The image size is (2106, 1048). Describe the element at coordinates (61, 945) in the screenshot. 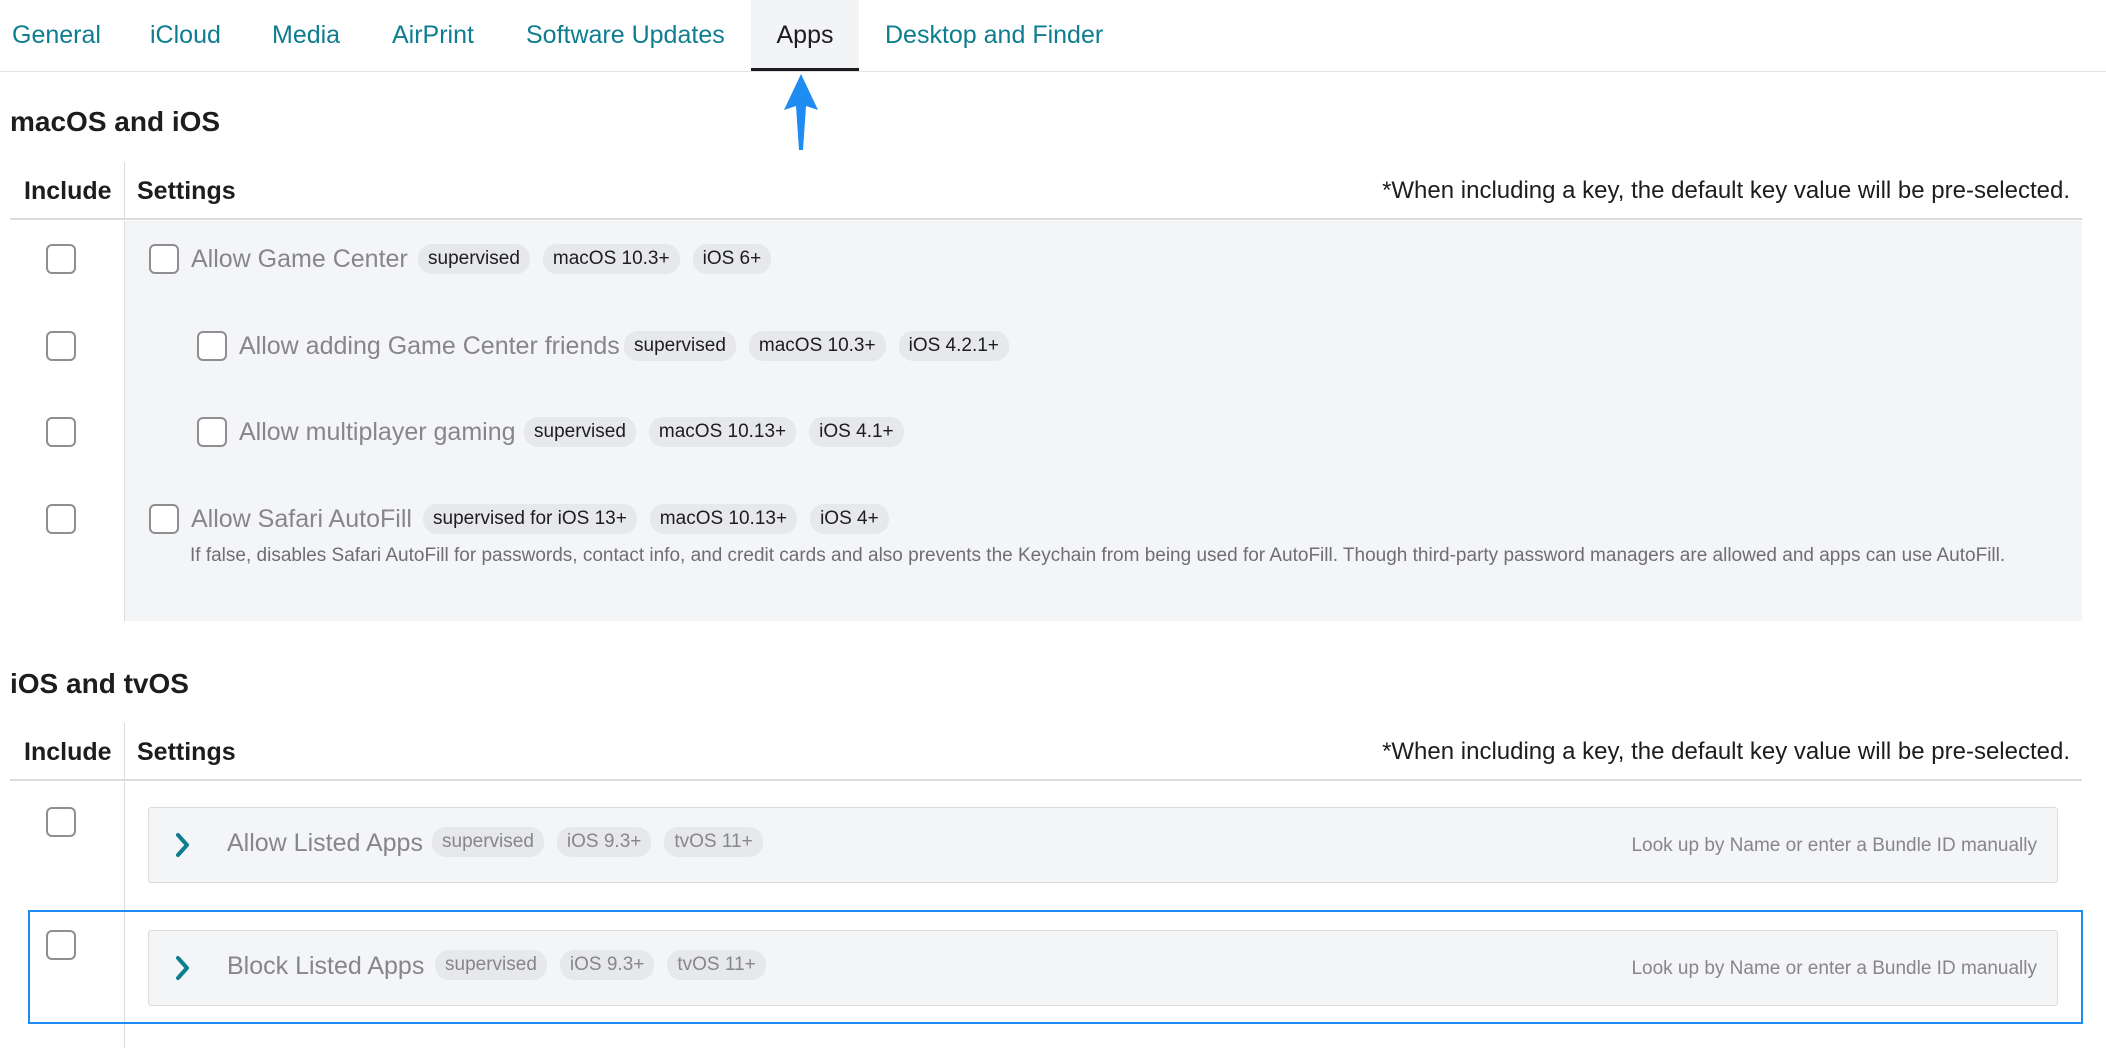

I see `include-checkbox-block-listed-apps` at that location.